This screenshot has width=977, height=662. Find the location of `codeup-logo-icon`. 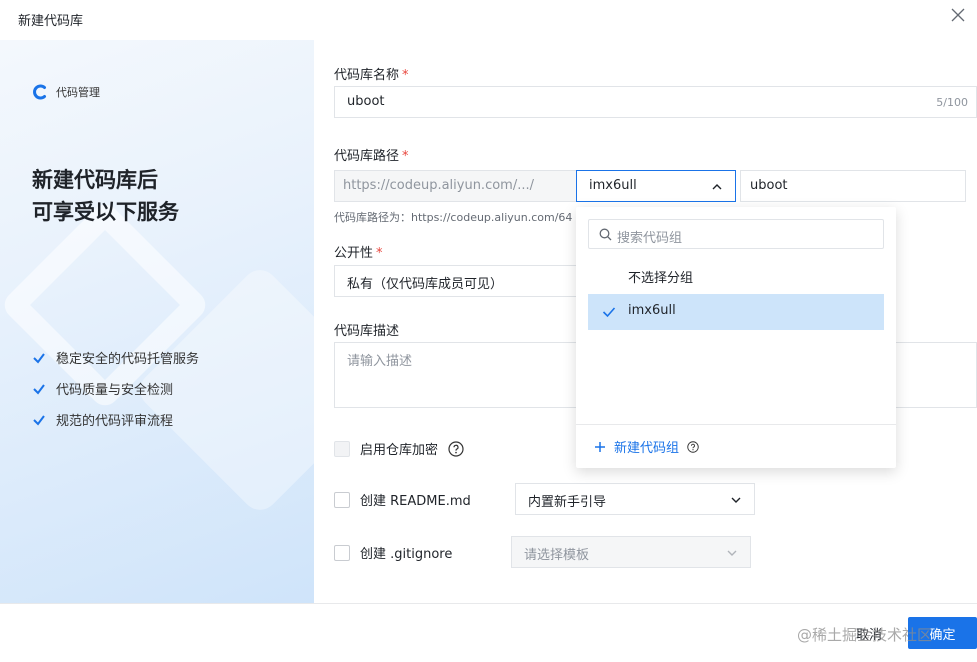

codeup-logo-icon is located at coordinates (39, 92).